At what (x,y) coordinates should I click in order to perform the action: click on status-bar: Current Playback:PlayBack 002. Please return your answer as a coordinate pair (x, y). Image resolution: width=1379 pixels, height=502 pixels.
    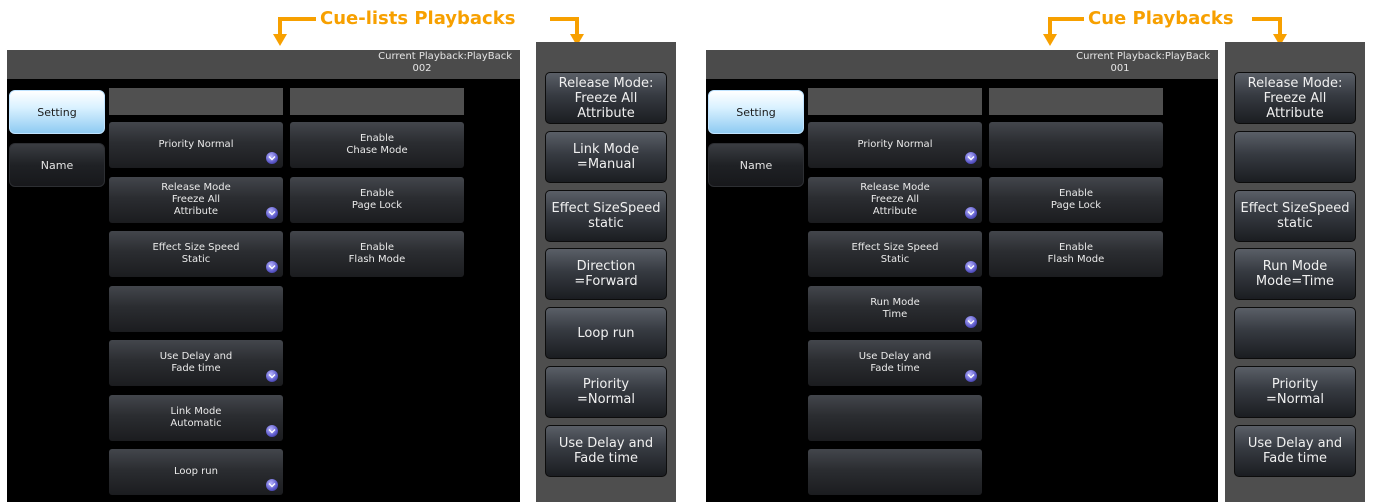
    Looking at the image, I should click on (263, 64).